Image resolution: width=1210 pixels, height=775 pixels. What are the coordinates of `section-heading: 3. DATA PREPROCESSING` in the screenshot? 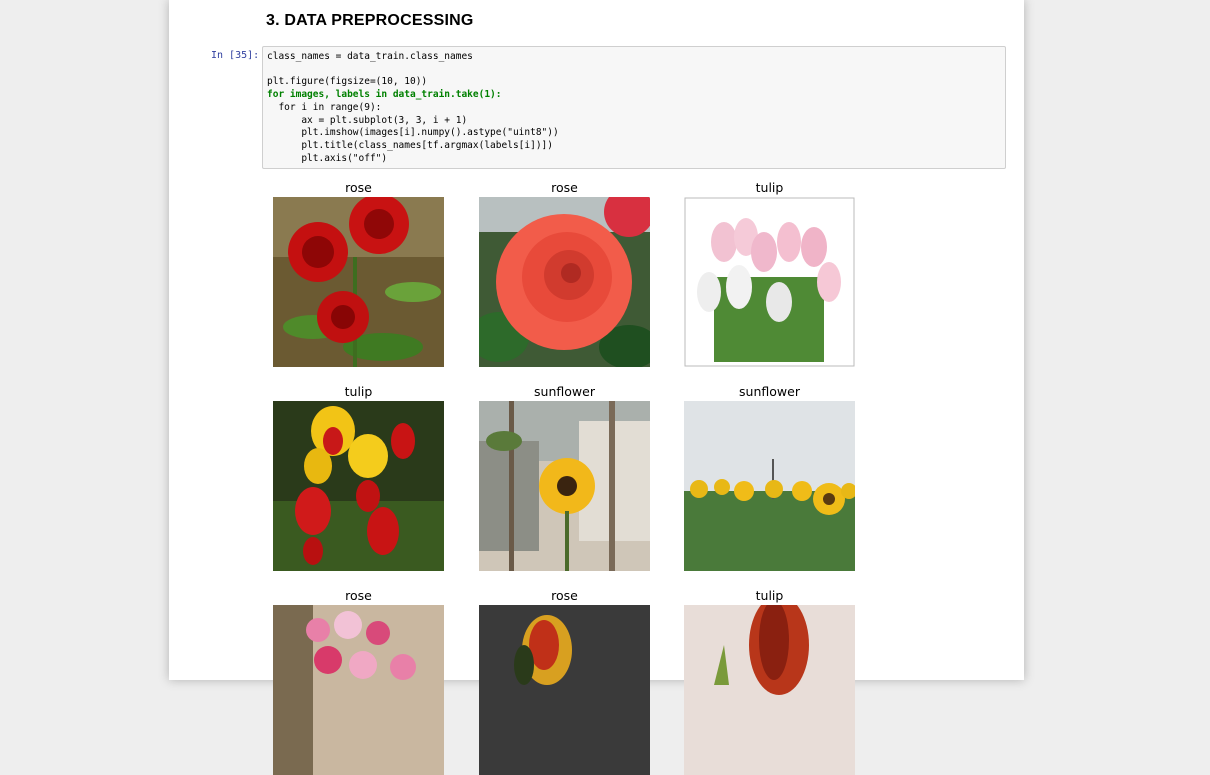 It's located at (370, 20).